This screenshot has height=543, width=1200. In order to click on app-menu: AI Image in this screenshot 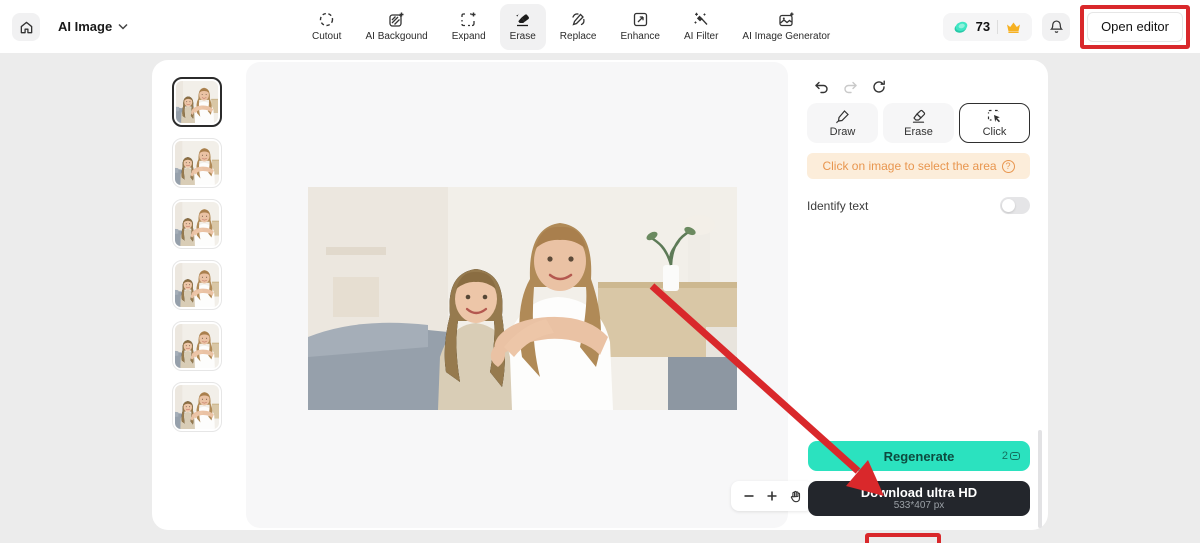, I will do `click(93, 26)`.